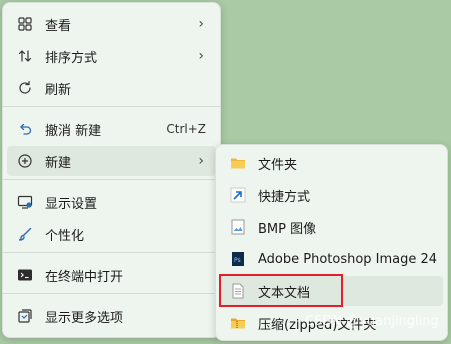 This screenshot has height=344, width=451. Describe the element at coordinates (73, 131) in the screenshot. I see `menu-item-label: 撤消 新建` at that location.